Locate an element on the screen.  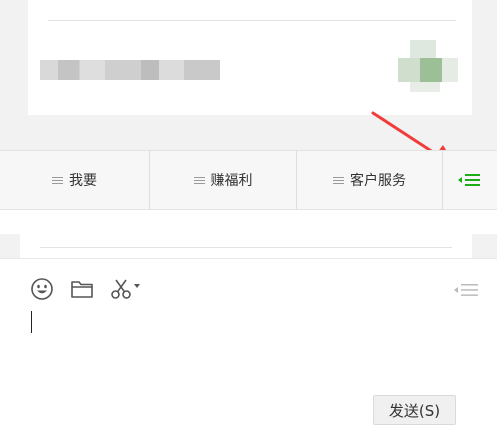
menu-switch-icon is located at coordinates (466, 290).